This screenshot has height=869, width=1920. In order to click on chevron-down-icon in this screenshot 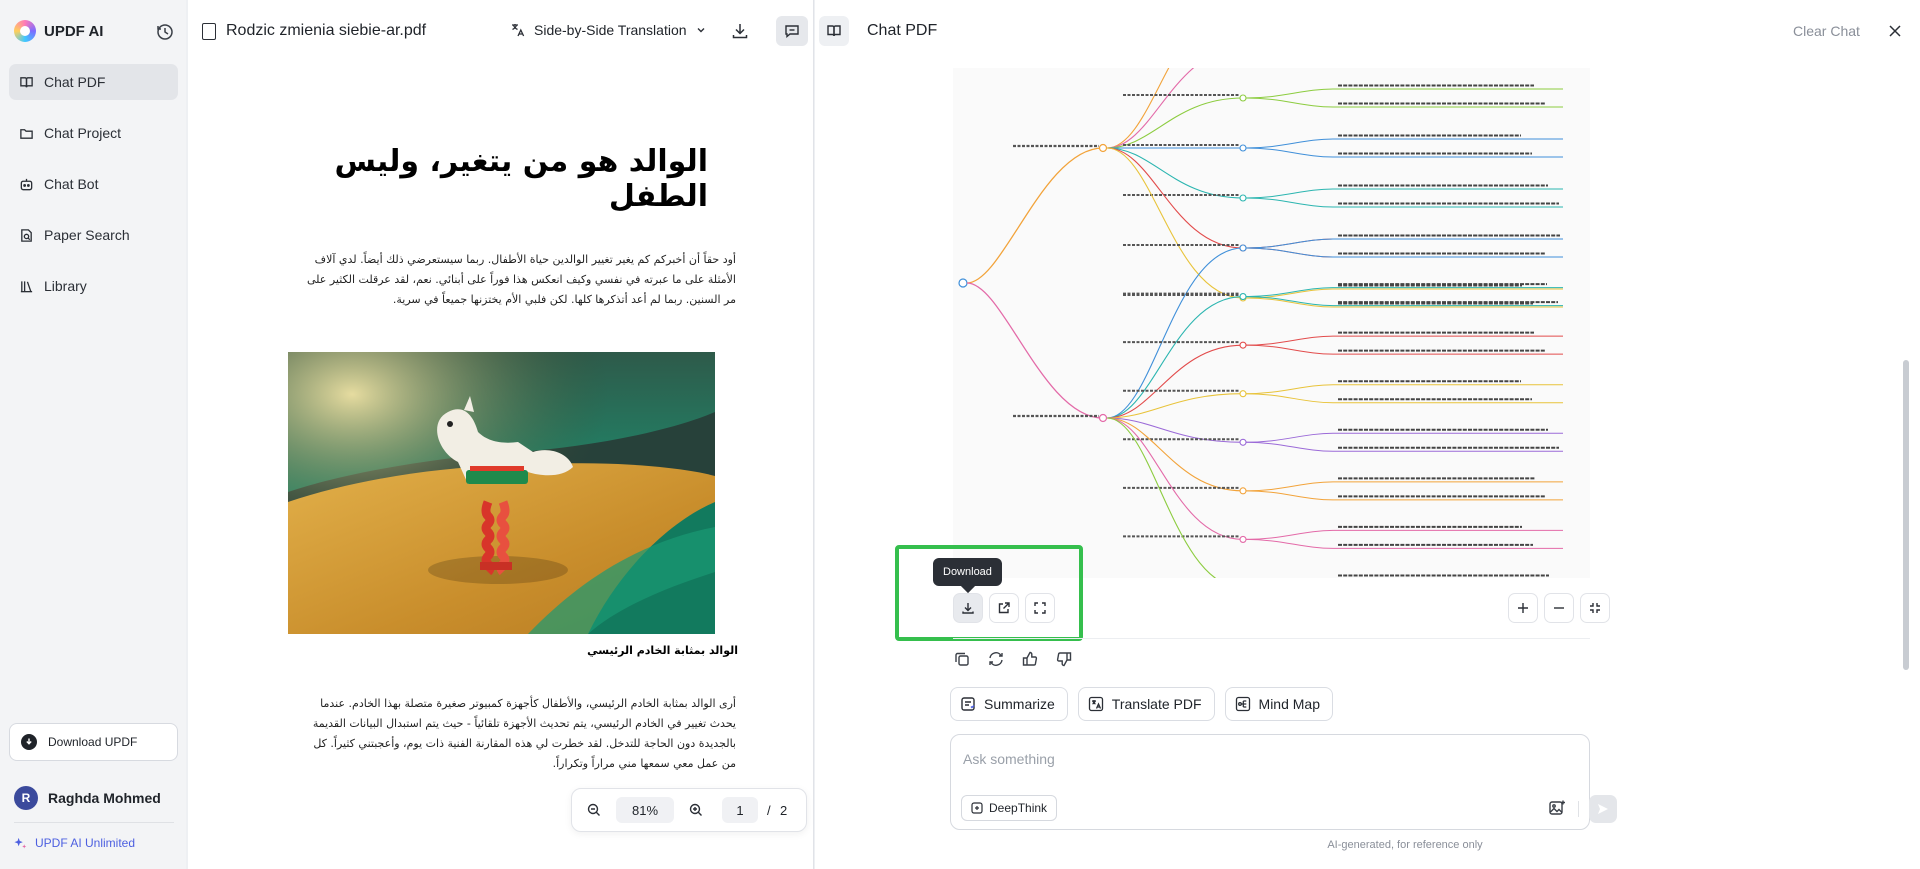, I will do `click(701, 30)`.